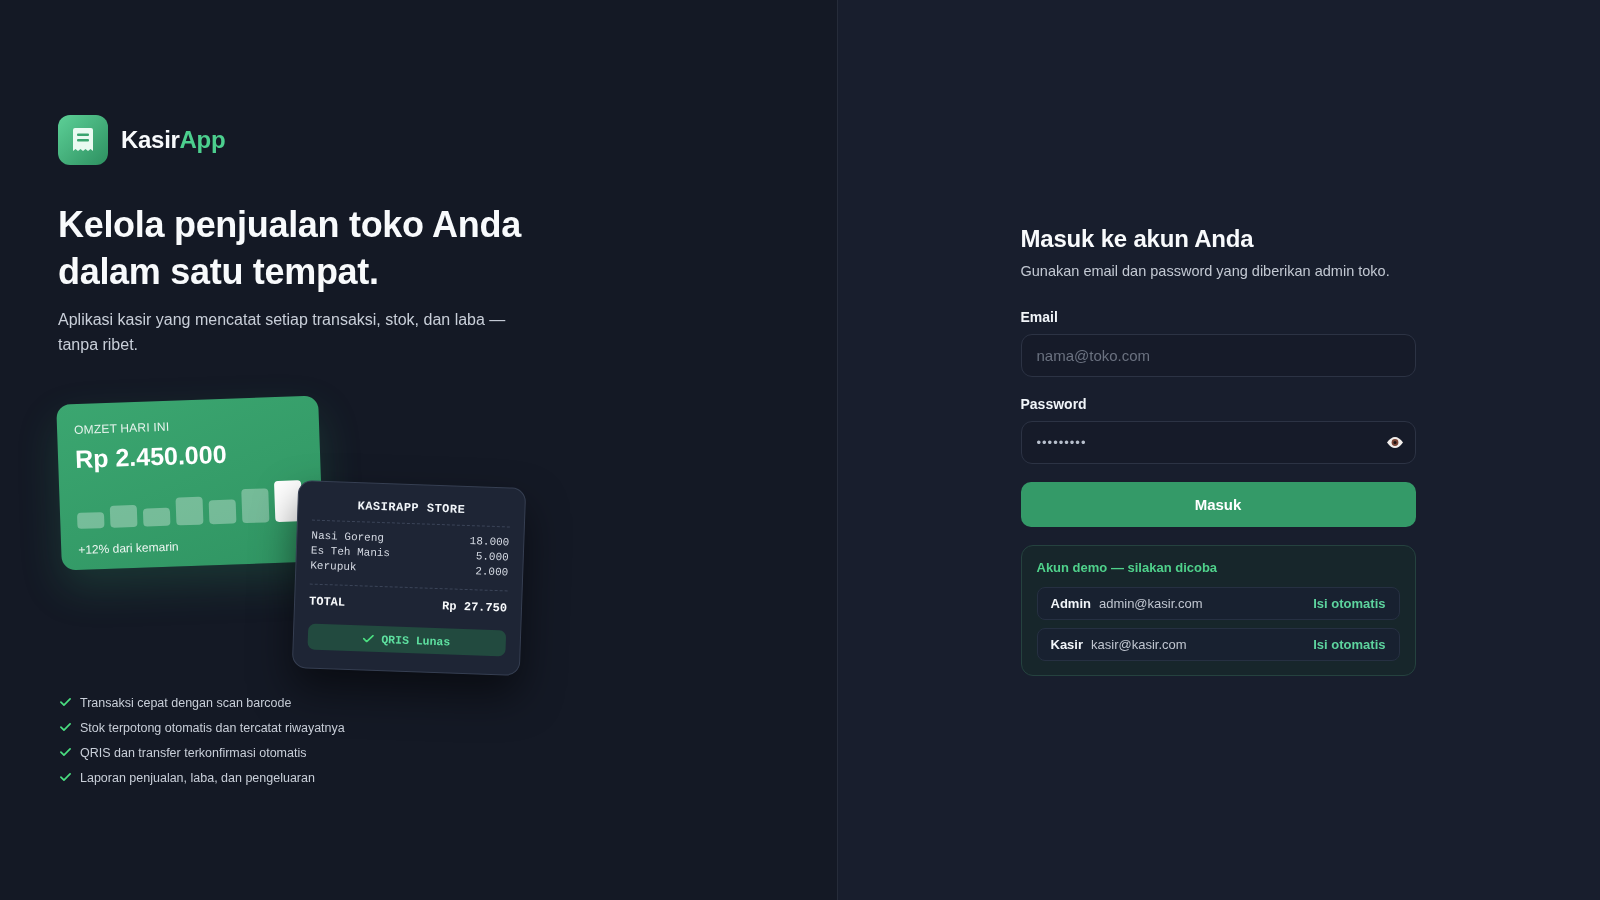  Describe the element at coordinates (1039, 317) in the screenshot. I see `field-label: Email` at that location.